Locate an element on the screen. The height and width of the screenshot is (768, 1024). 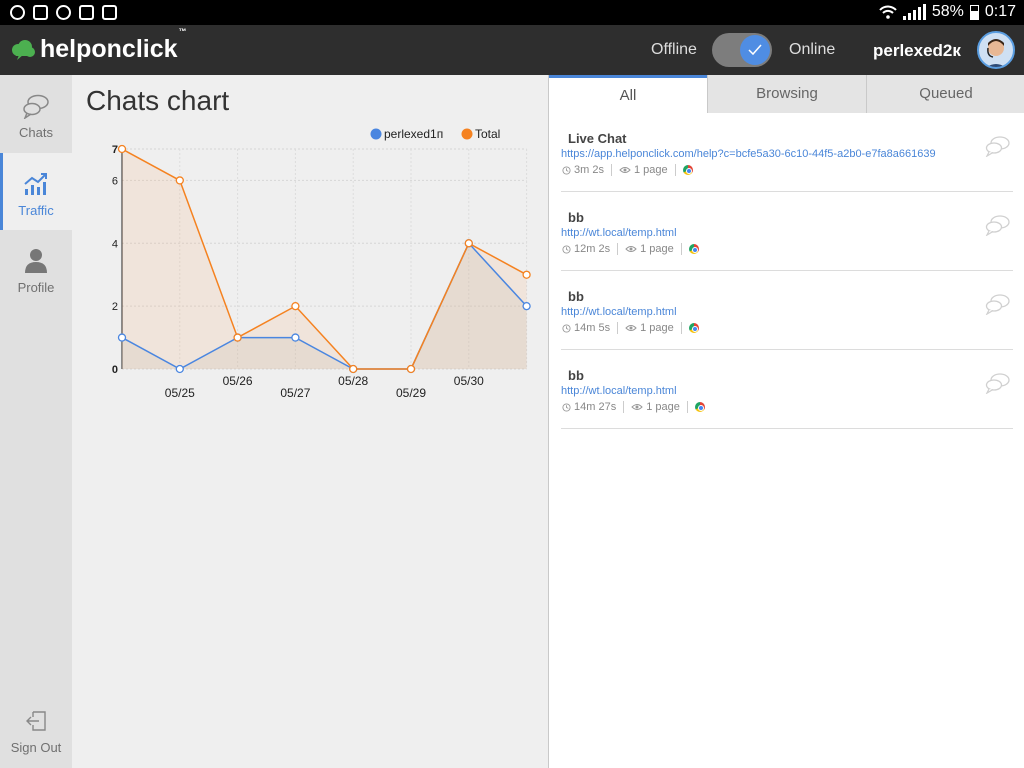
person-icon is located at coordinates (36, 261).